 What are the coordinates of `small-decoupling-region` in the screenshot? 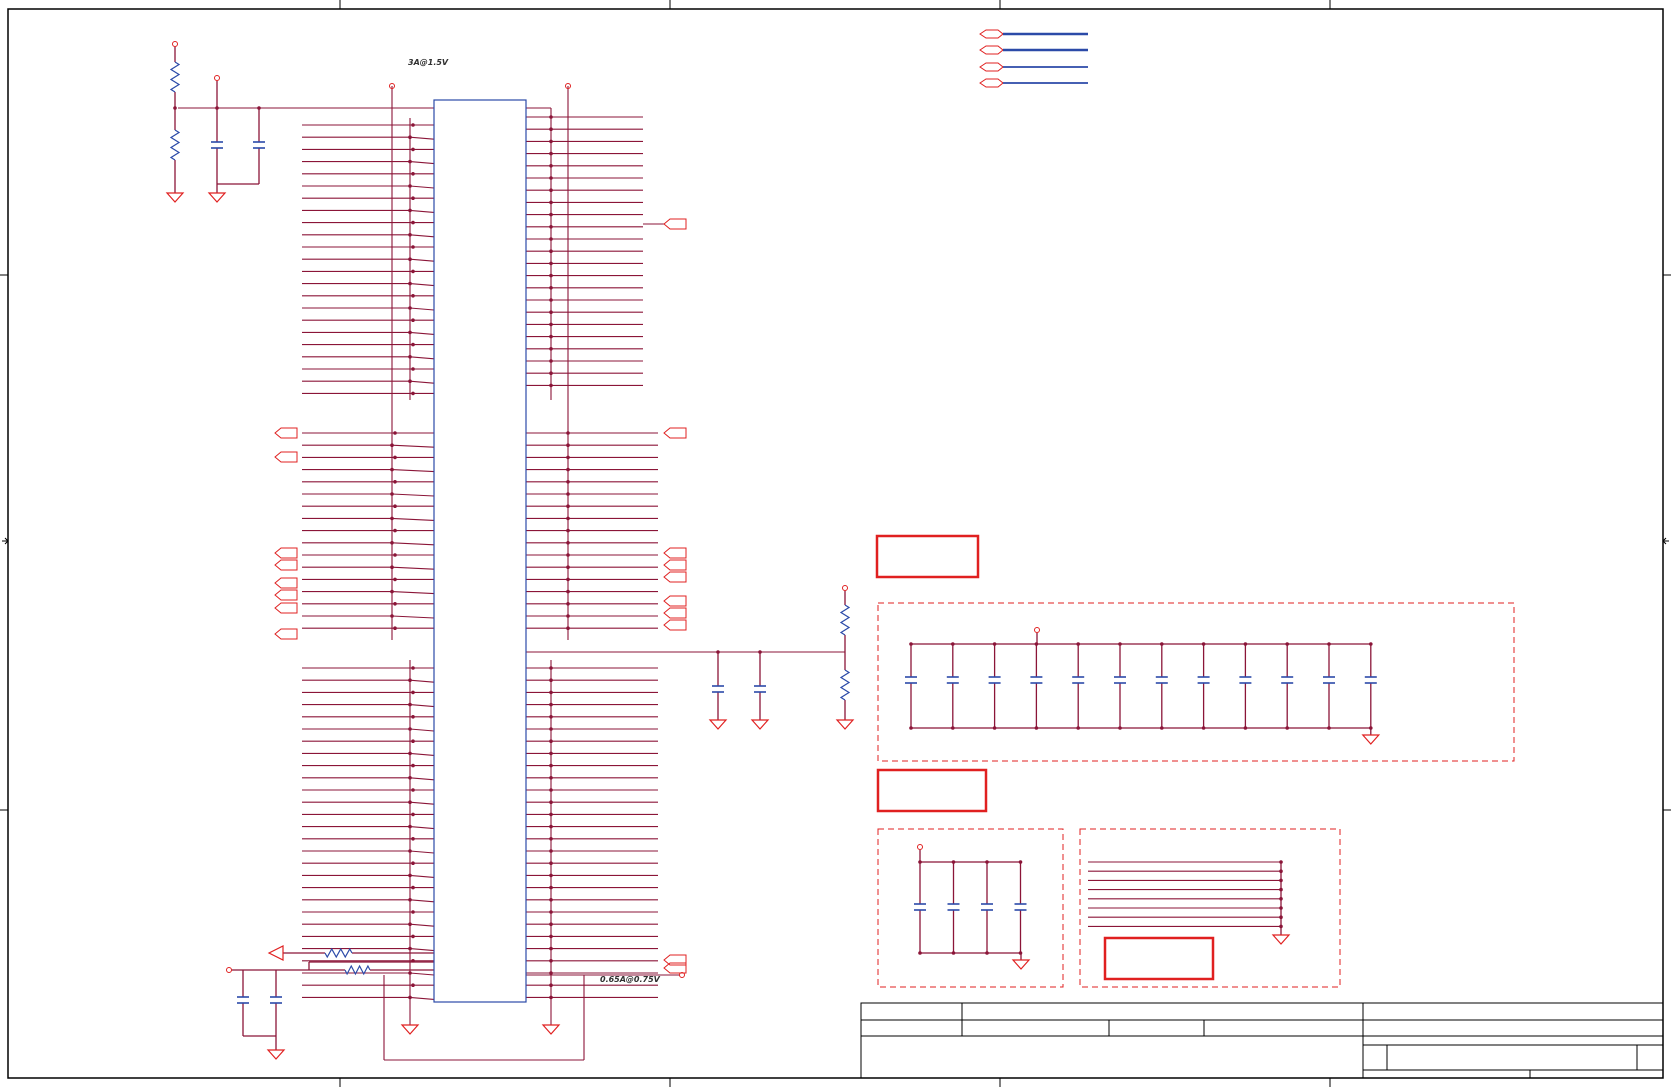 It's located at (970, 908).